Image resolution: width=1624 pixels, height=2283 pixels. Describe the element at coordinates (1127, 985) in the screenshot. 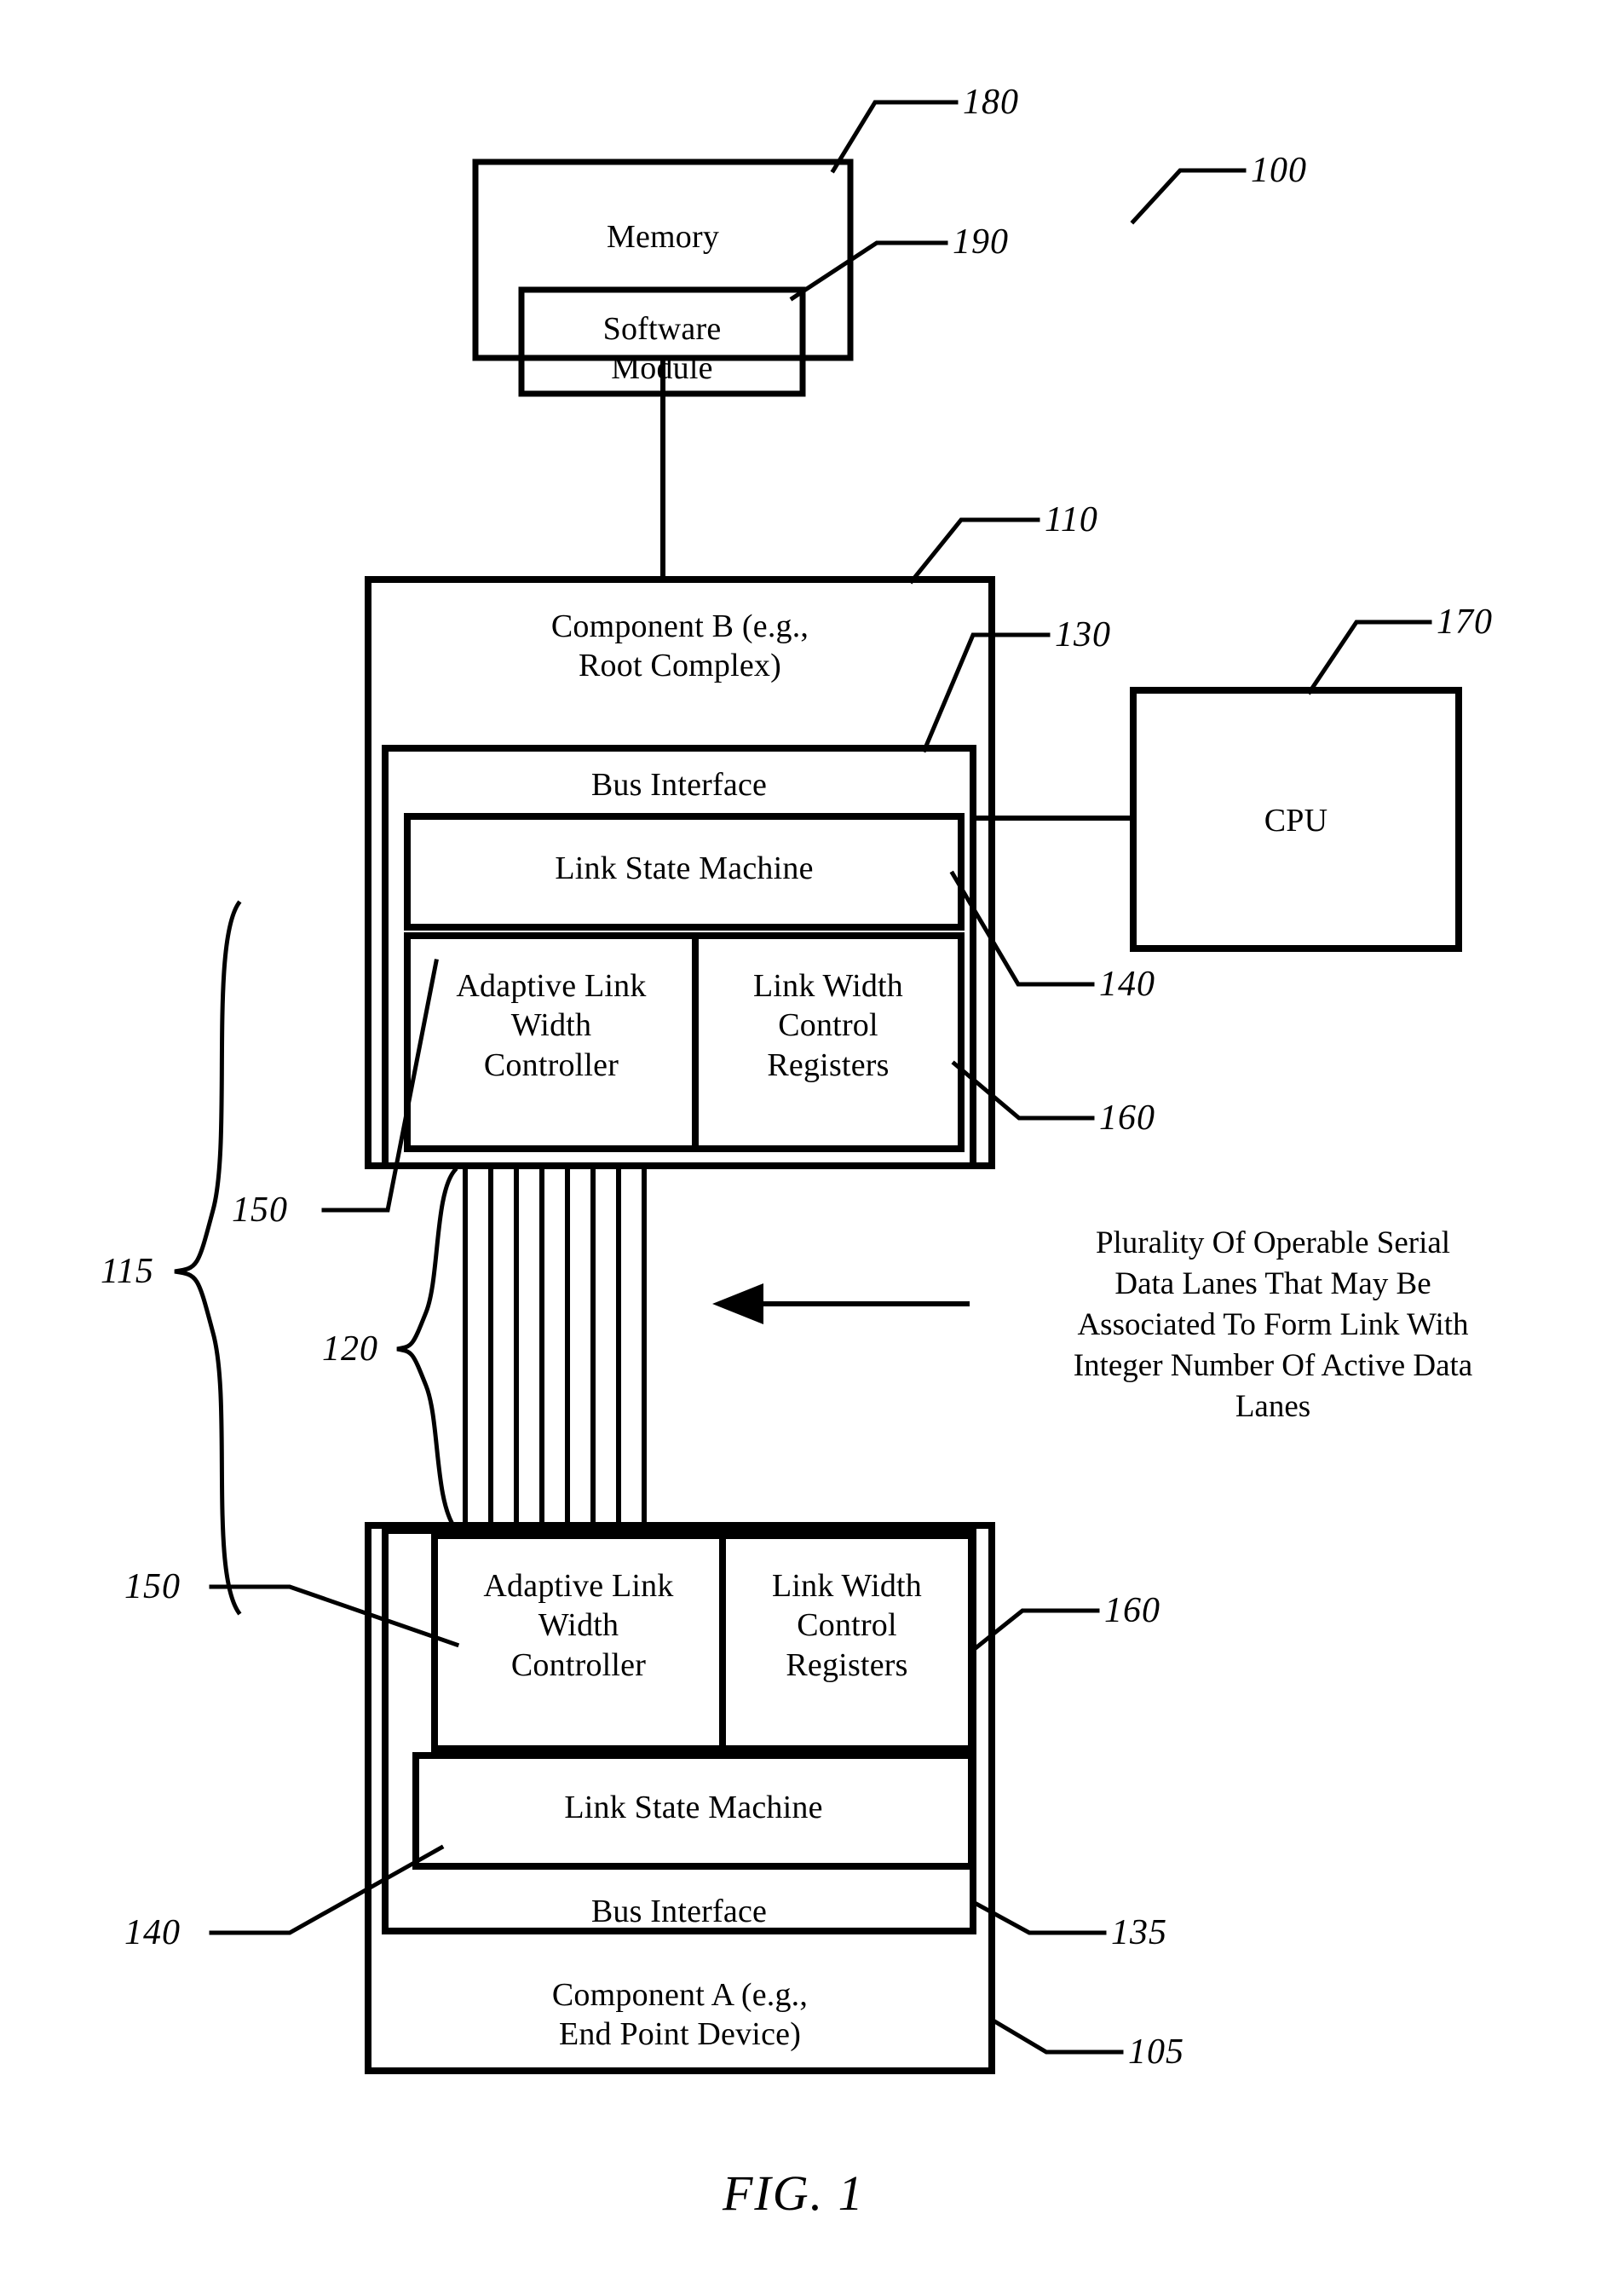

I see `ref-140-b: 140` at that location.